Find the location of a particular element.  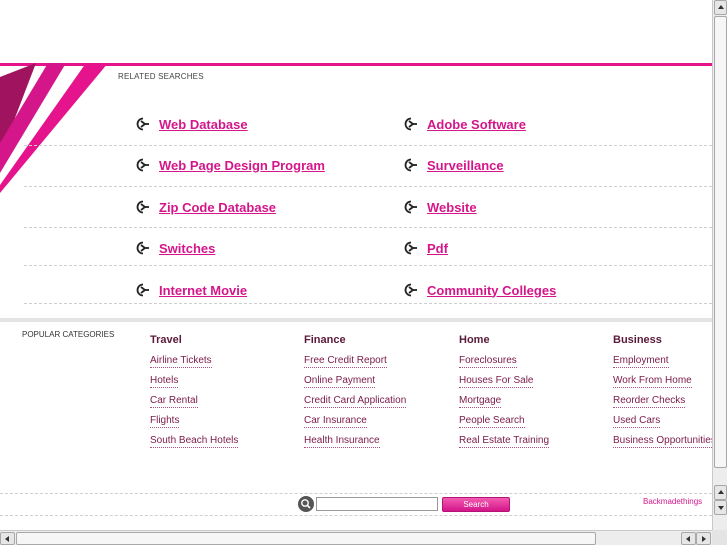

list-item: Health Insurance is located at coordinates (355, 440).